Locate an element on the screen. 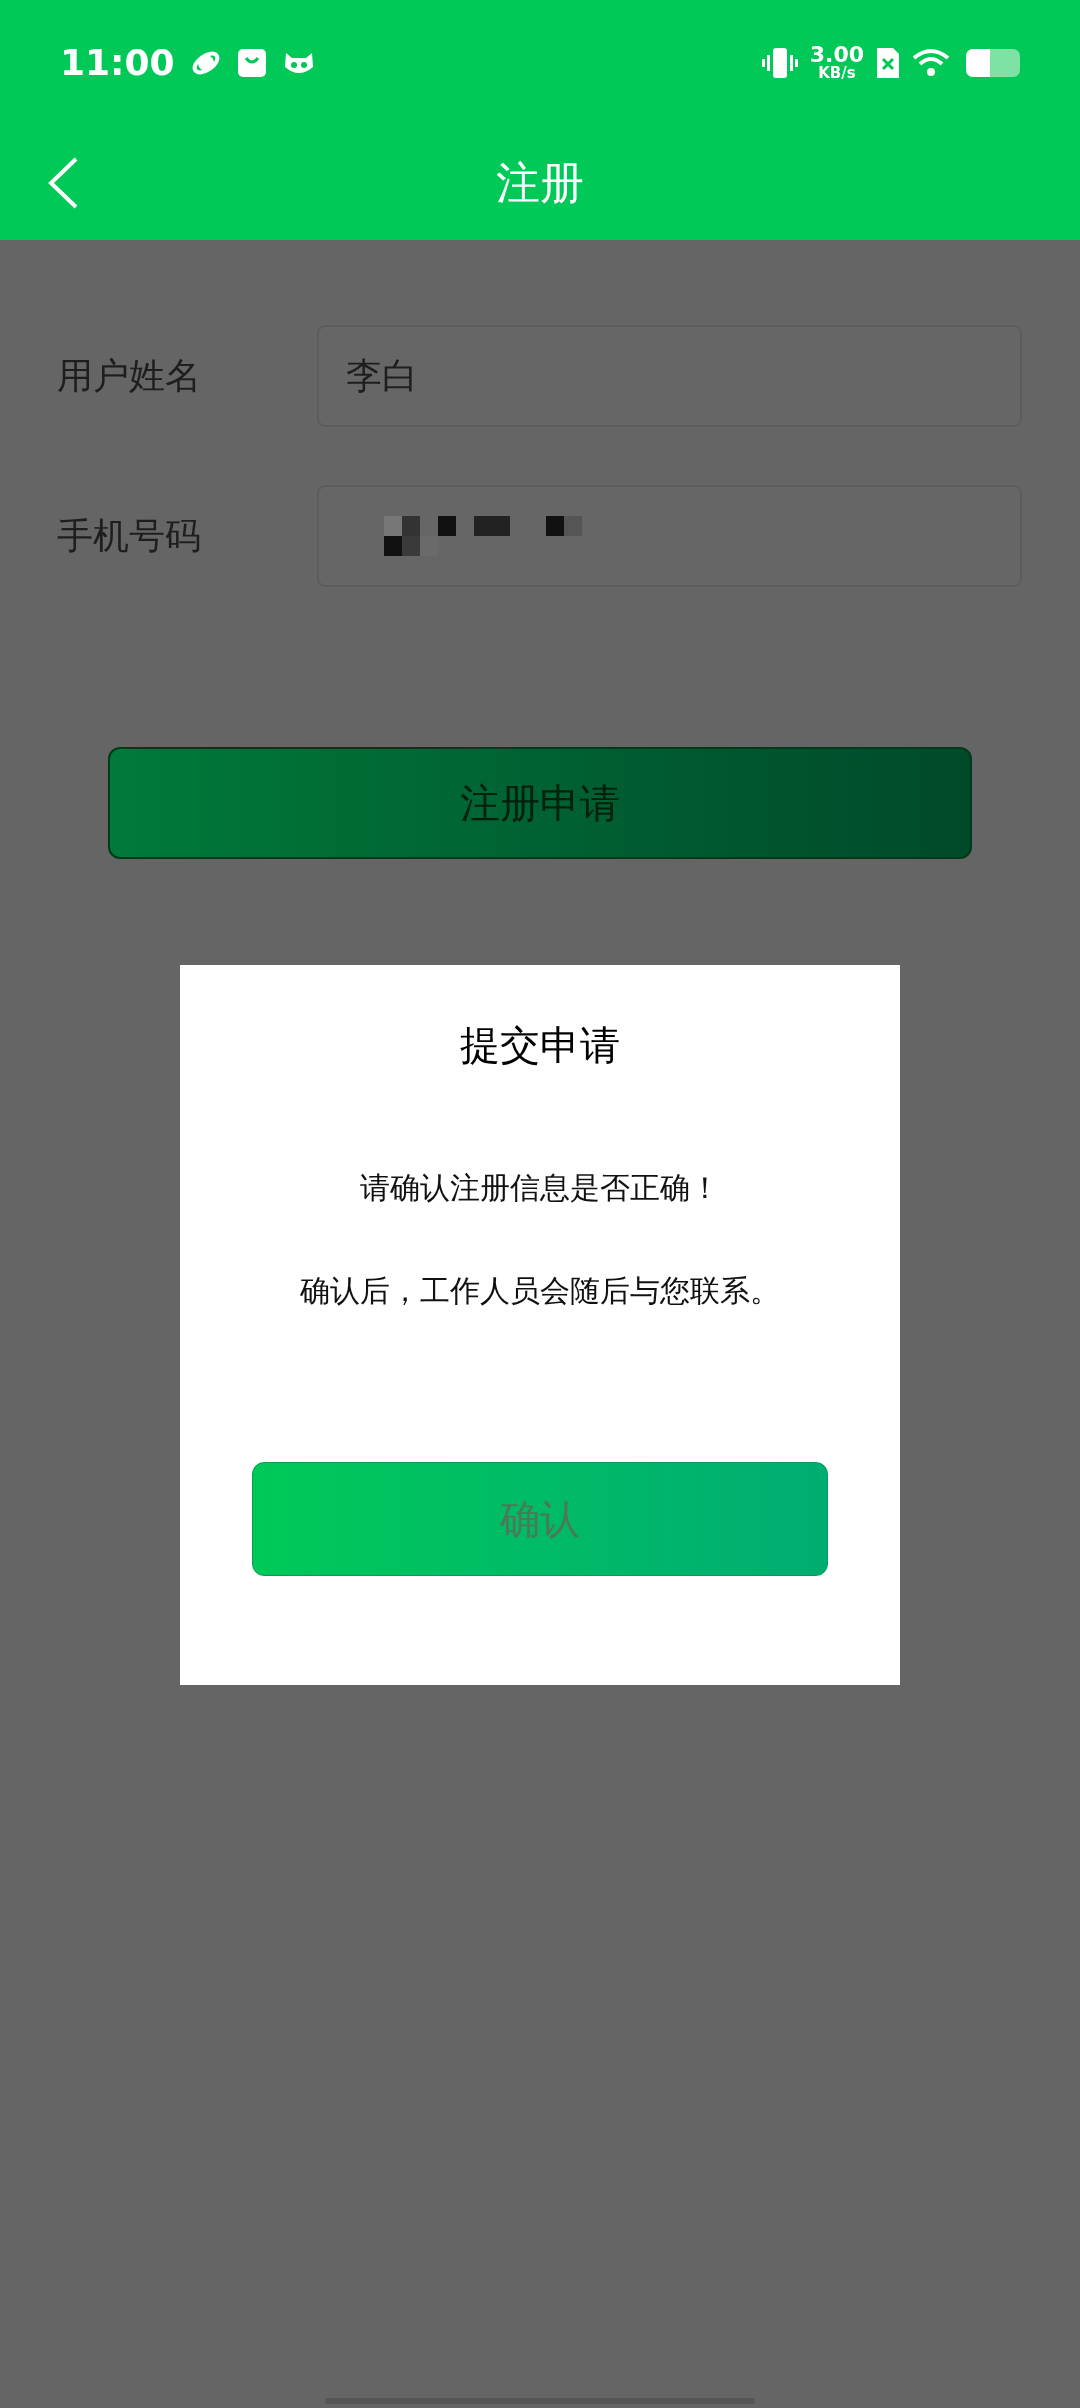 The width and height of the screenshot is (1080, 2408). dialog-title: 提交申请 is located at coordinates (540, 1045).